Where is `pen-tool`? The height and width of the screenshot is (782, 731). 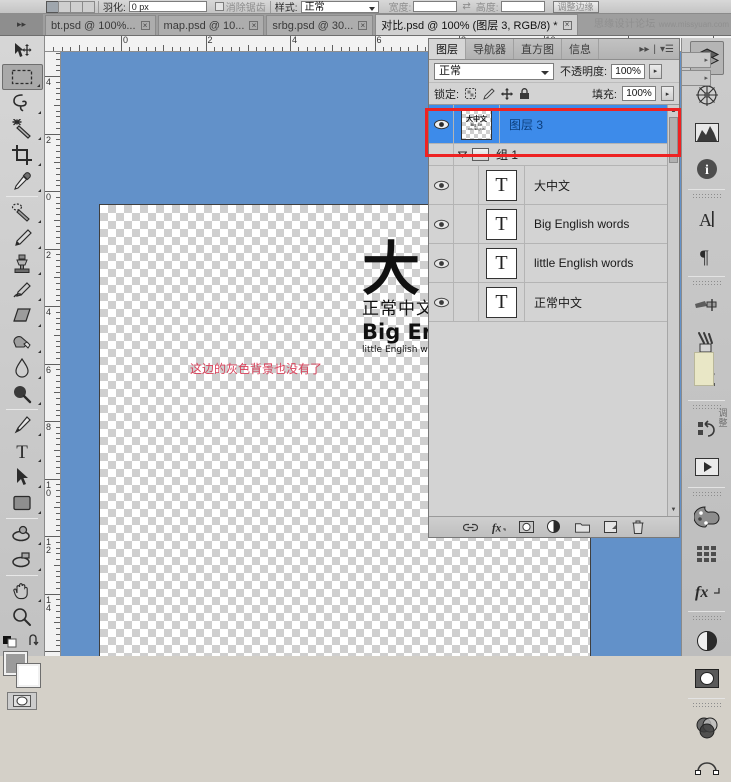 pen-tool is located at coordinates (22, 425).